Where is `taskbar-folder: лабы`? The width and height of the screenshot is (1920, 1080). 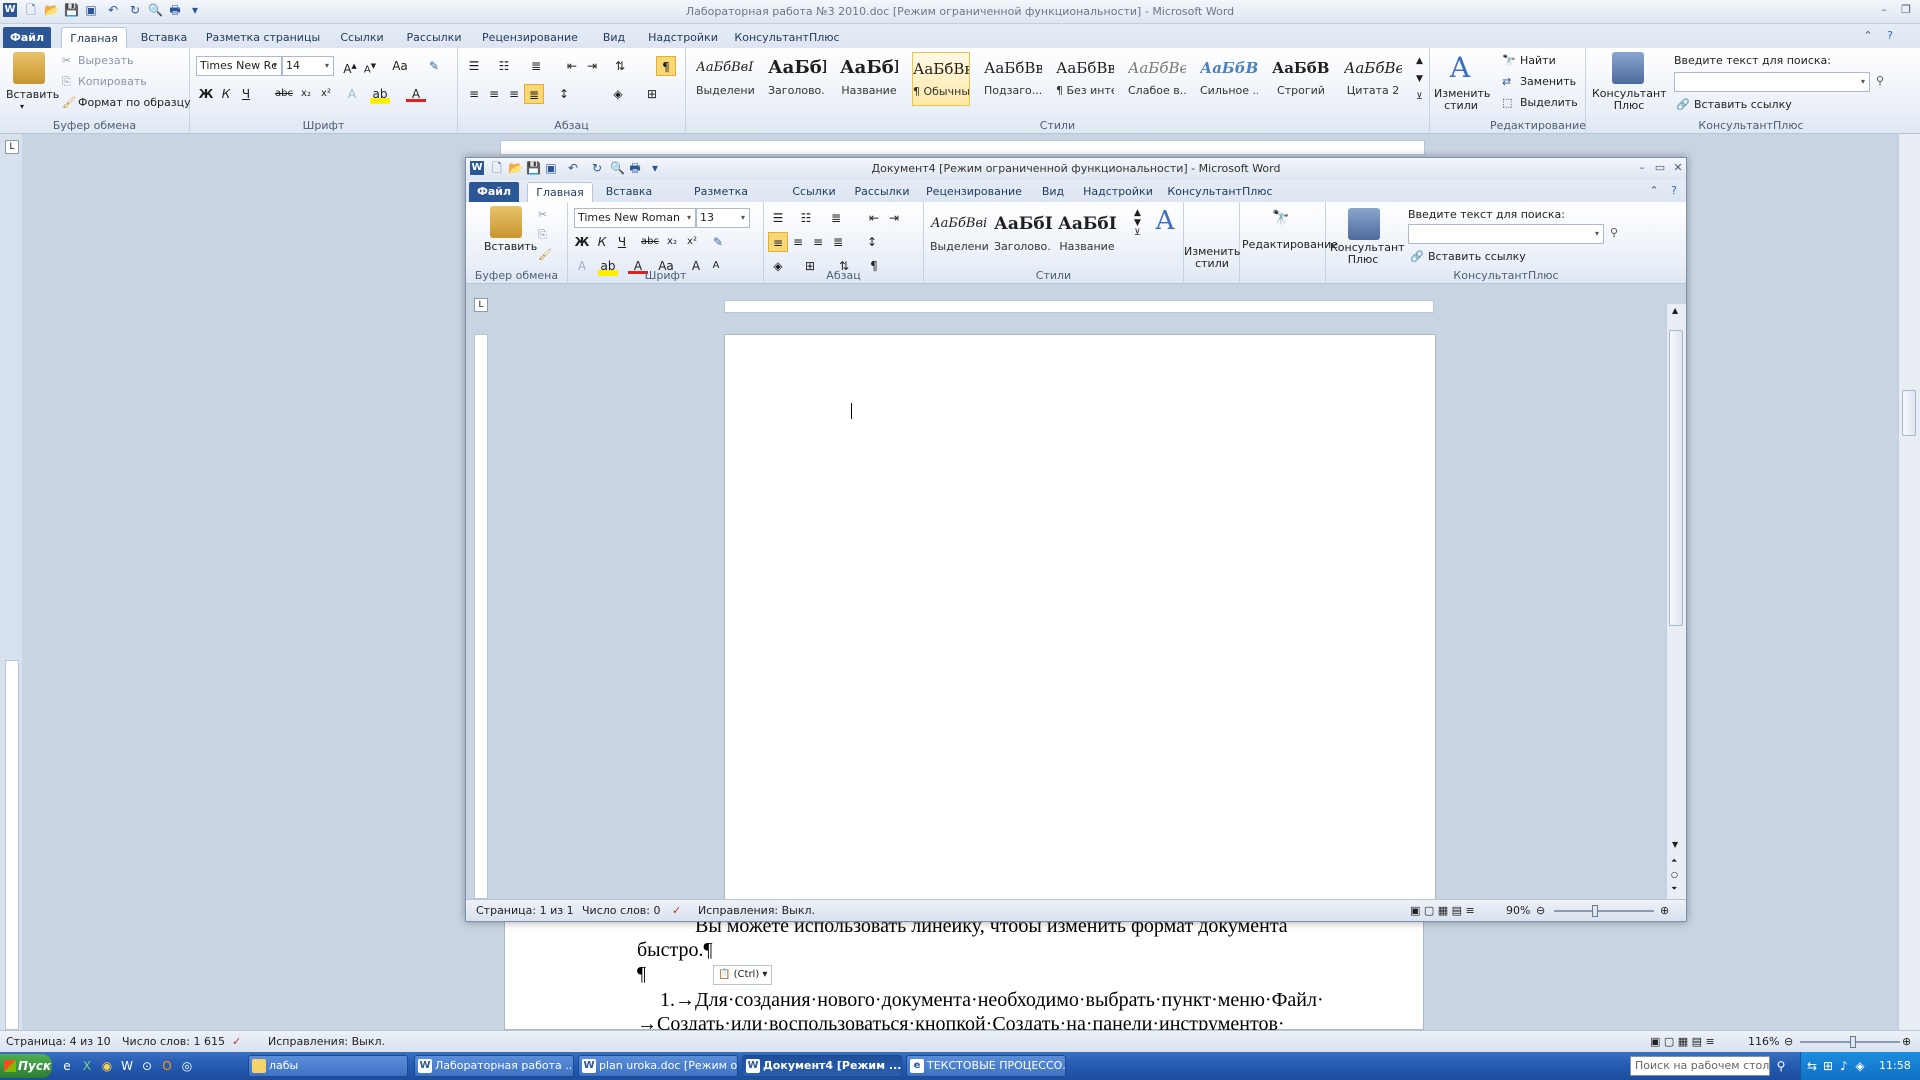 taskbar-folder: лабы is located at coordinates (328, 1066).